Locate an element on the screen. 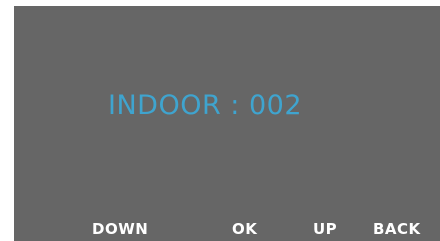 This screenshot has height=241, width=440. down-button: DOWN is located at coordinates (120, 229).